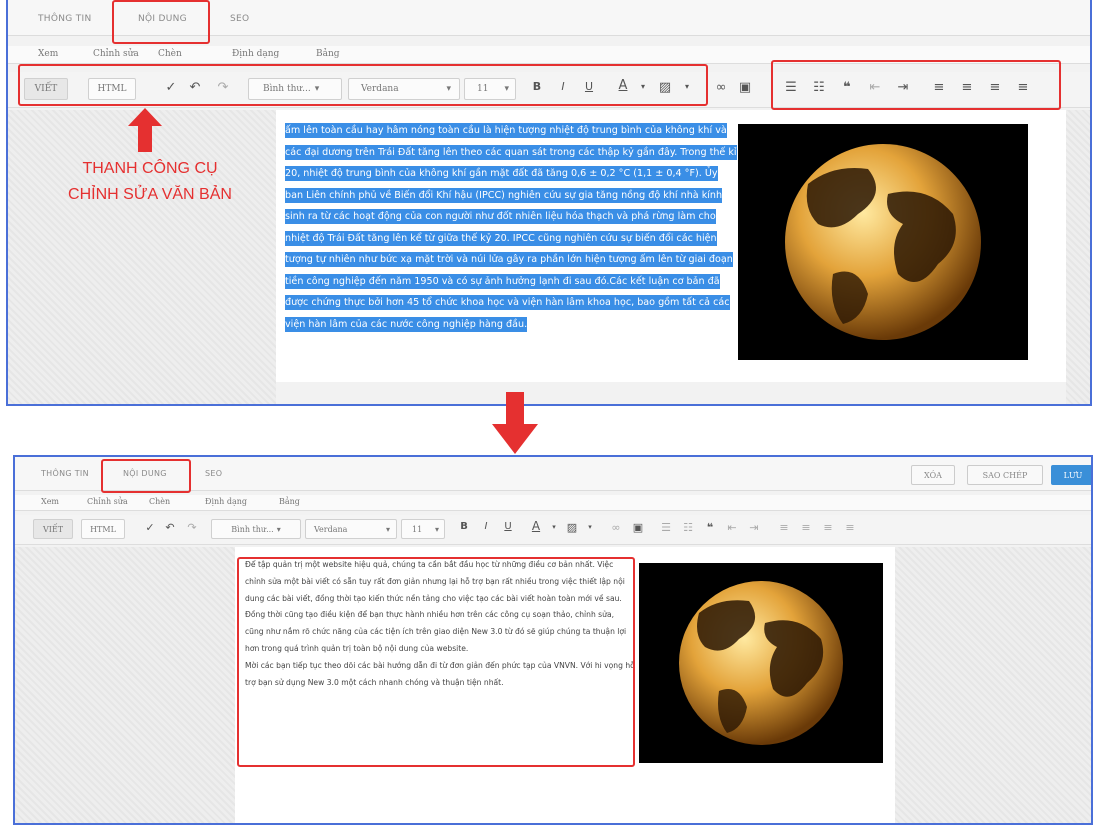  Describe the element at coordinates (688, 527) in the screenshot. I see `numbered-list-icon: ☷` at that location.